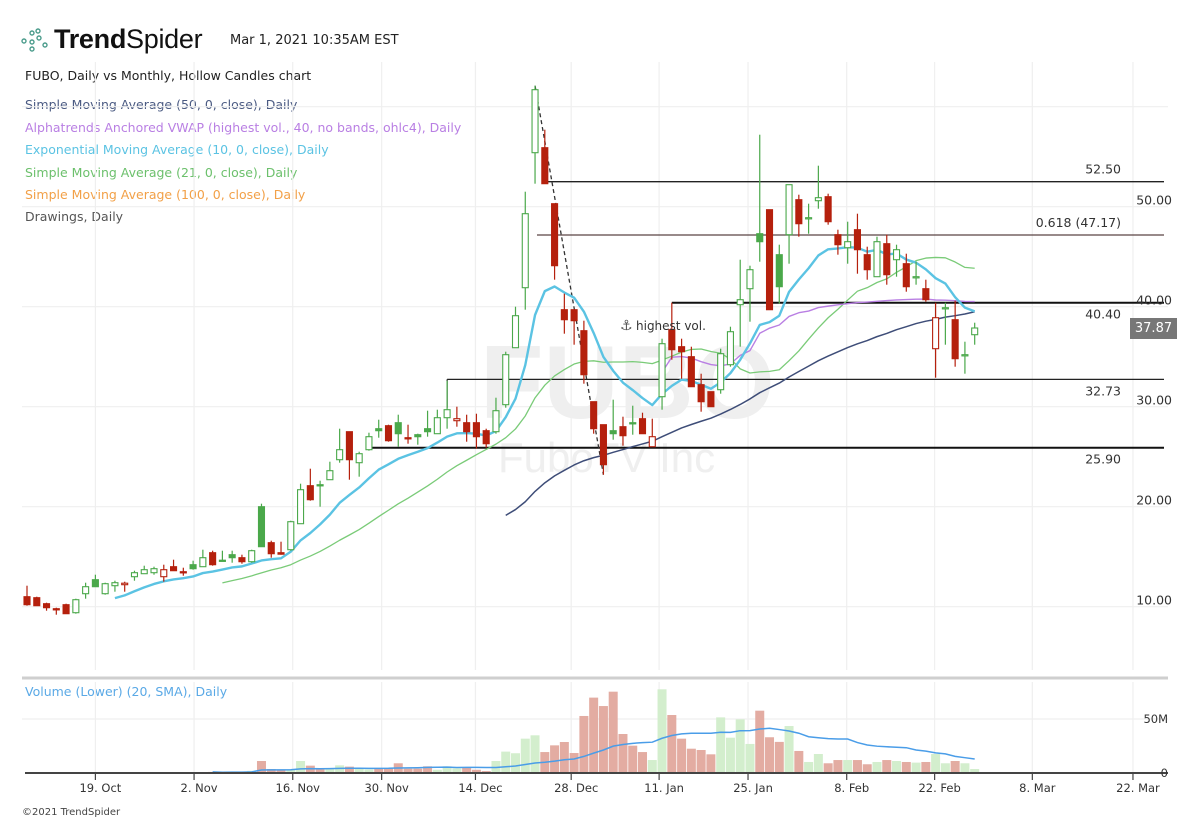  What do you see at coordinates (1153, 328) in the screenshot?
I see `last-price-tag: 37.87` at bounding box center [1153, 328].